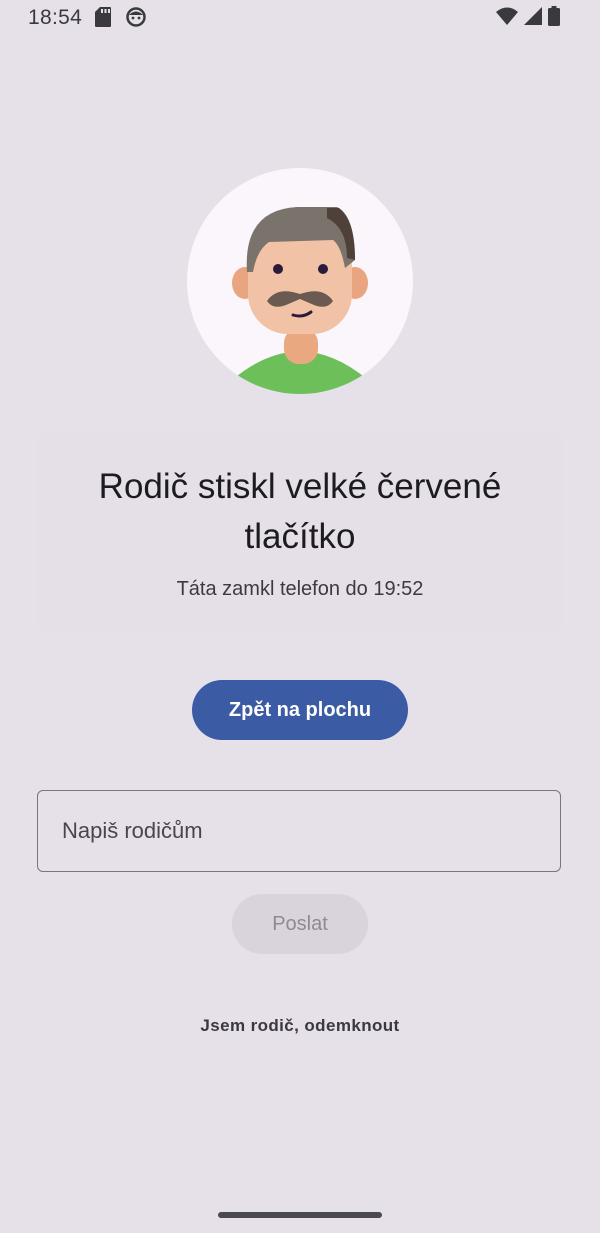  Describe the element at coordinates (300, 710) in the screenshot. I see `back-to-home-button: Zpět na plochu` at that location.